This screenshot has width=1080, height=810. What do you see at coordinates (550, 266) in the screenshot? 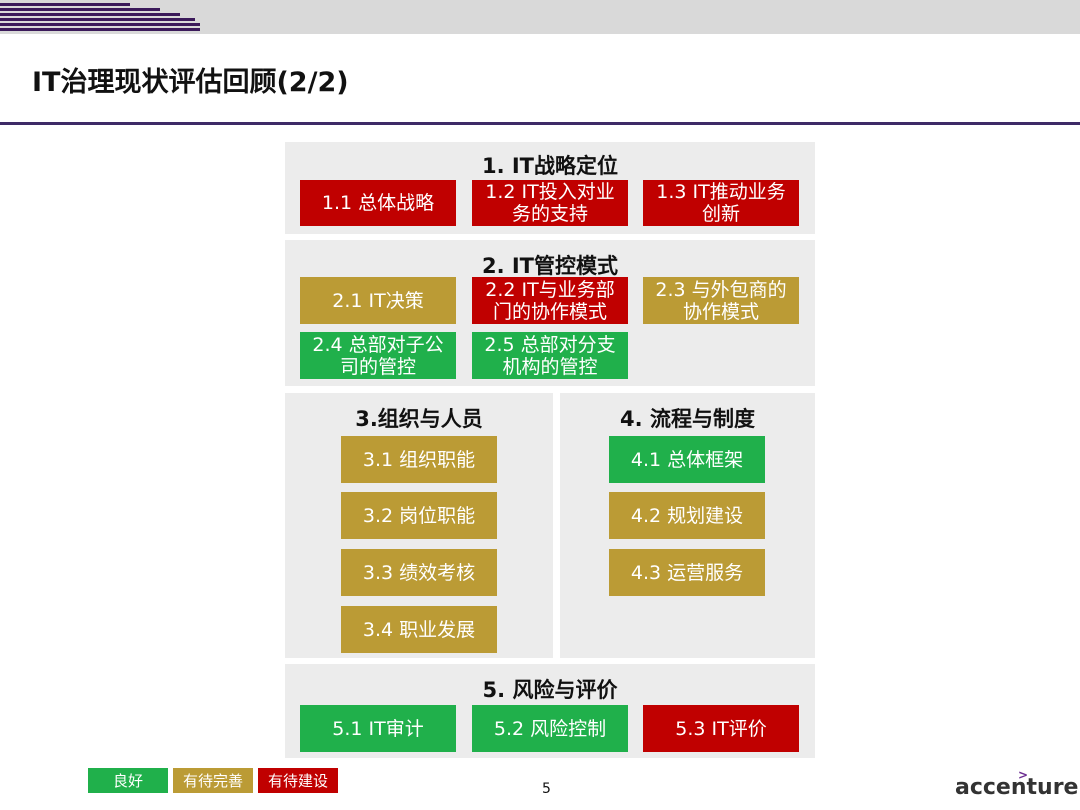
I see `section-title: 2. IT管控模式` at bounding box center [550, 266].